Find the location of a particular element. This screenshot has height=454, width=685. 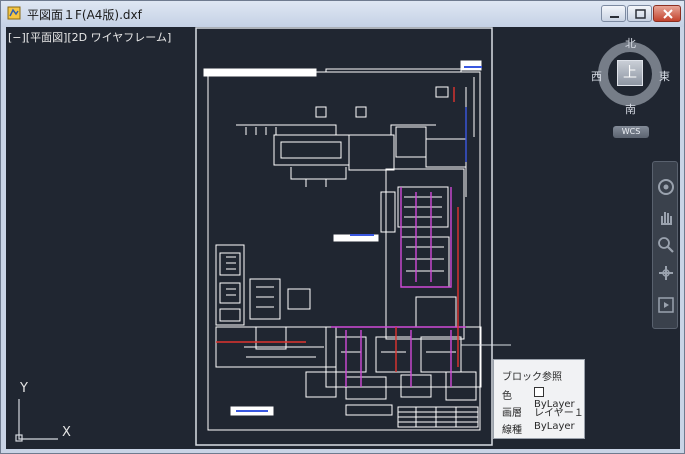

maximize-icon is located at coordinates (640, 14).